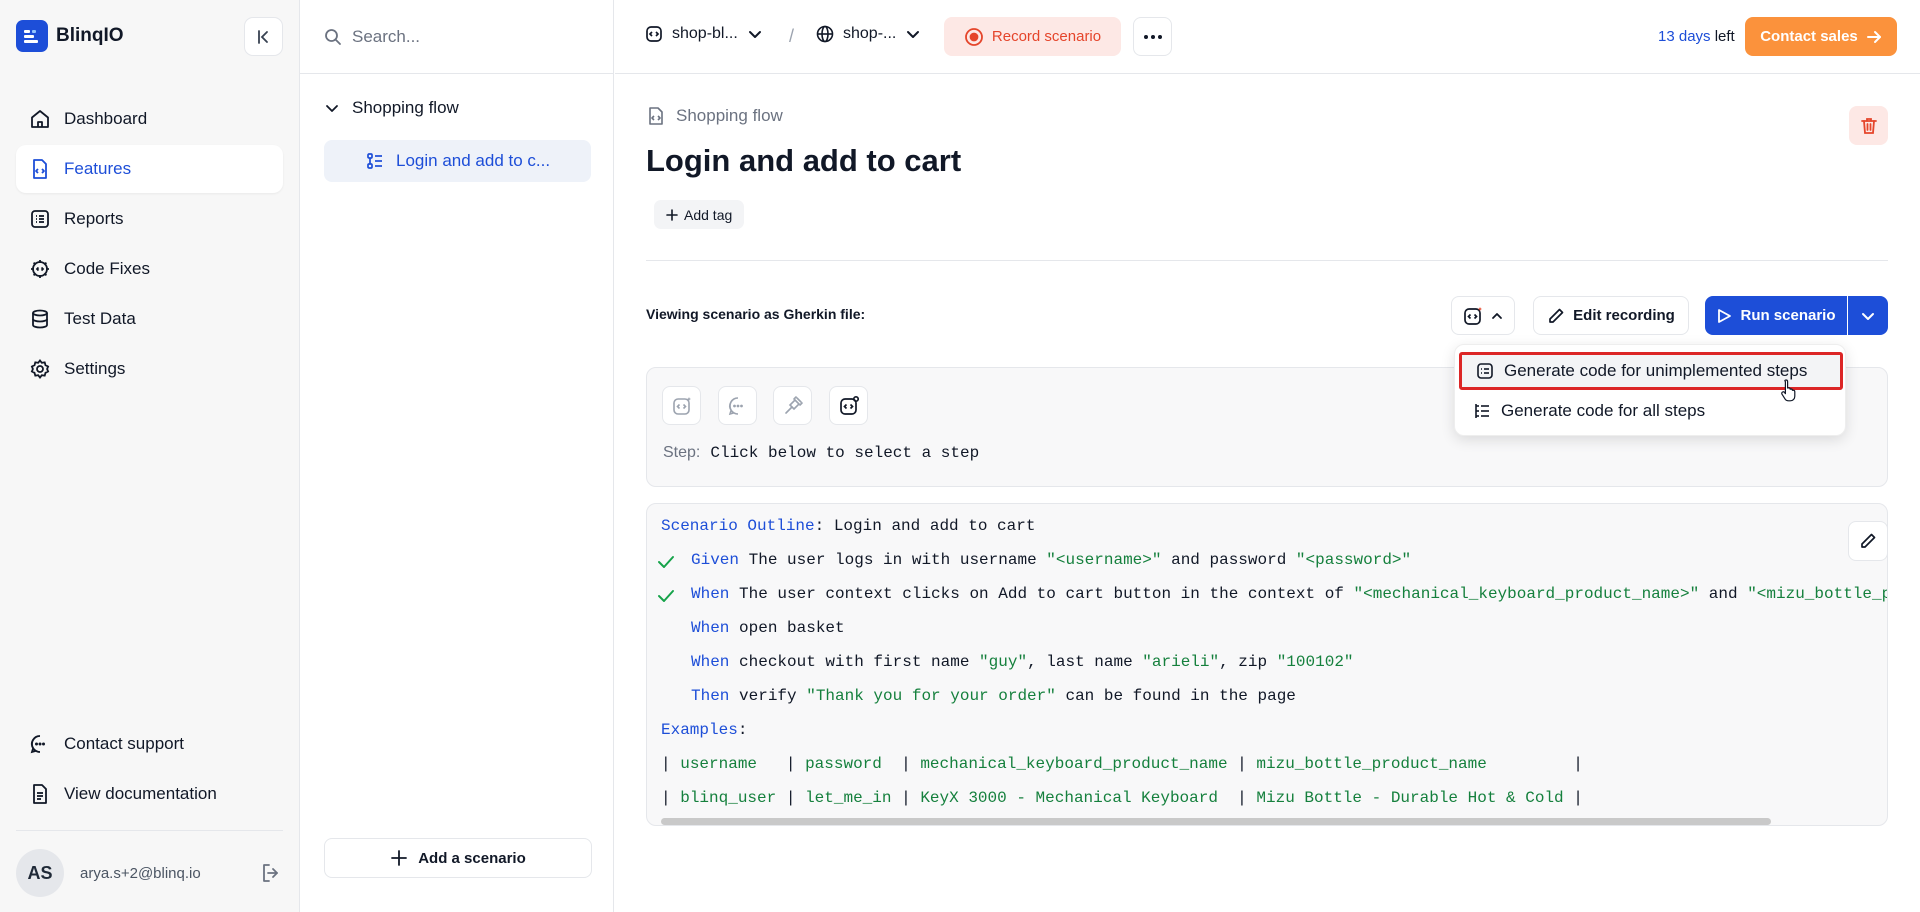 This screenshot has height=912, width=1920. What do you see at coordinates (472, 36) in the screenshot?
I see `search-input` at bounding box center [472, 36].